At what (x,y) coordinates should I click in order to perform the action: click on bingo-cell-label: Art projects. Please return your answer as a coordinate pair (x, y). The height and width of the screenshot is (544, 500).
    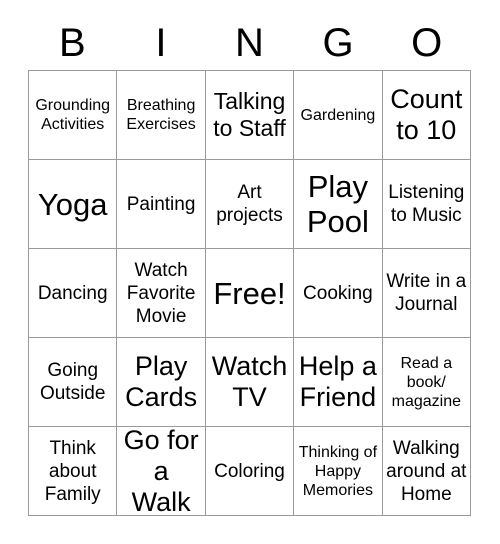
    Looking at the image, I should click on (249, 204).